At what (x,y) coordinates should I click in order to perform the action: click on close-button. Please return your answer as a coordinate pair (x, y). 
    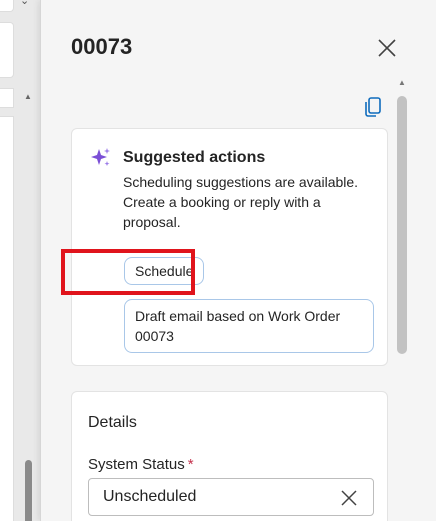
    Looking at the image, I should click on (387, 48).